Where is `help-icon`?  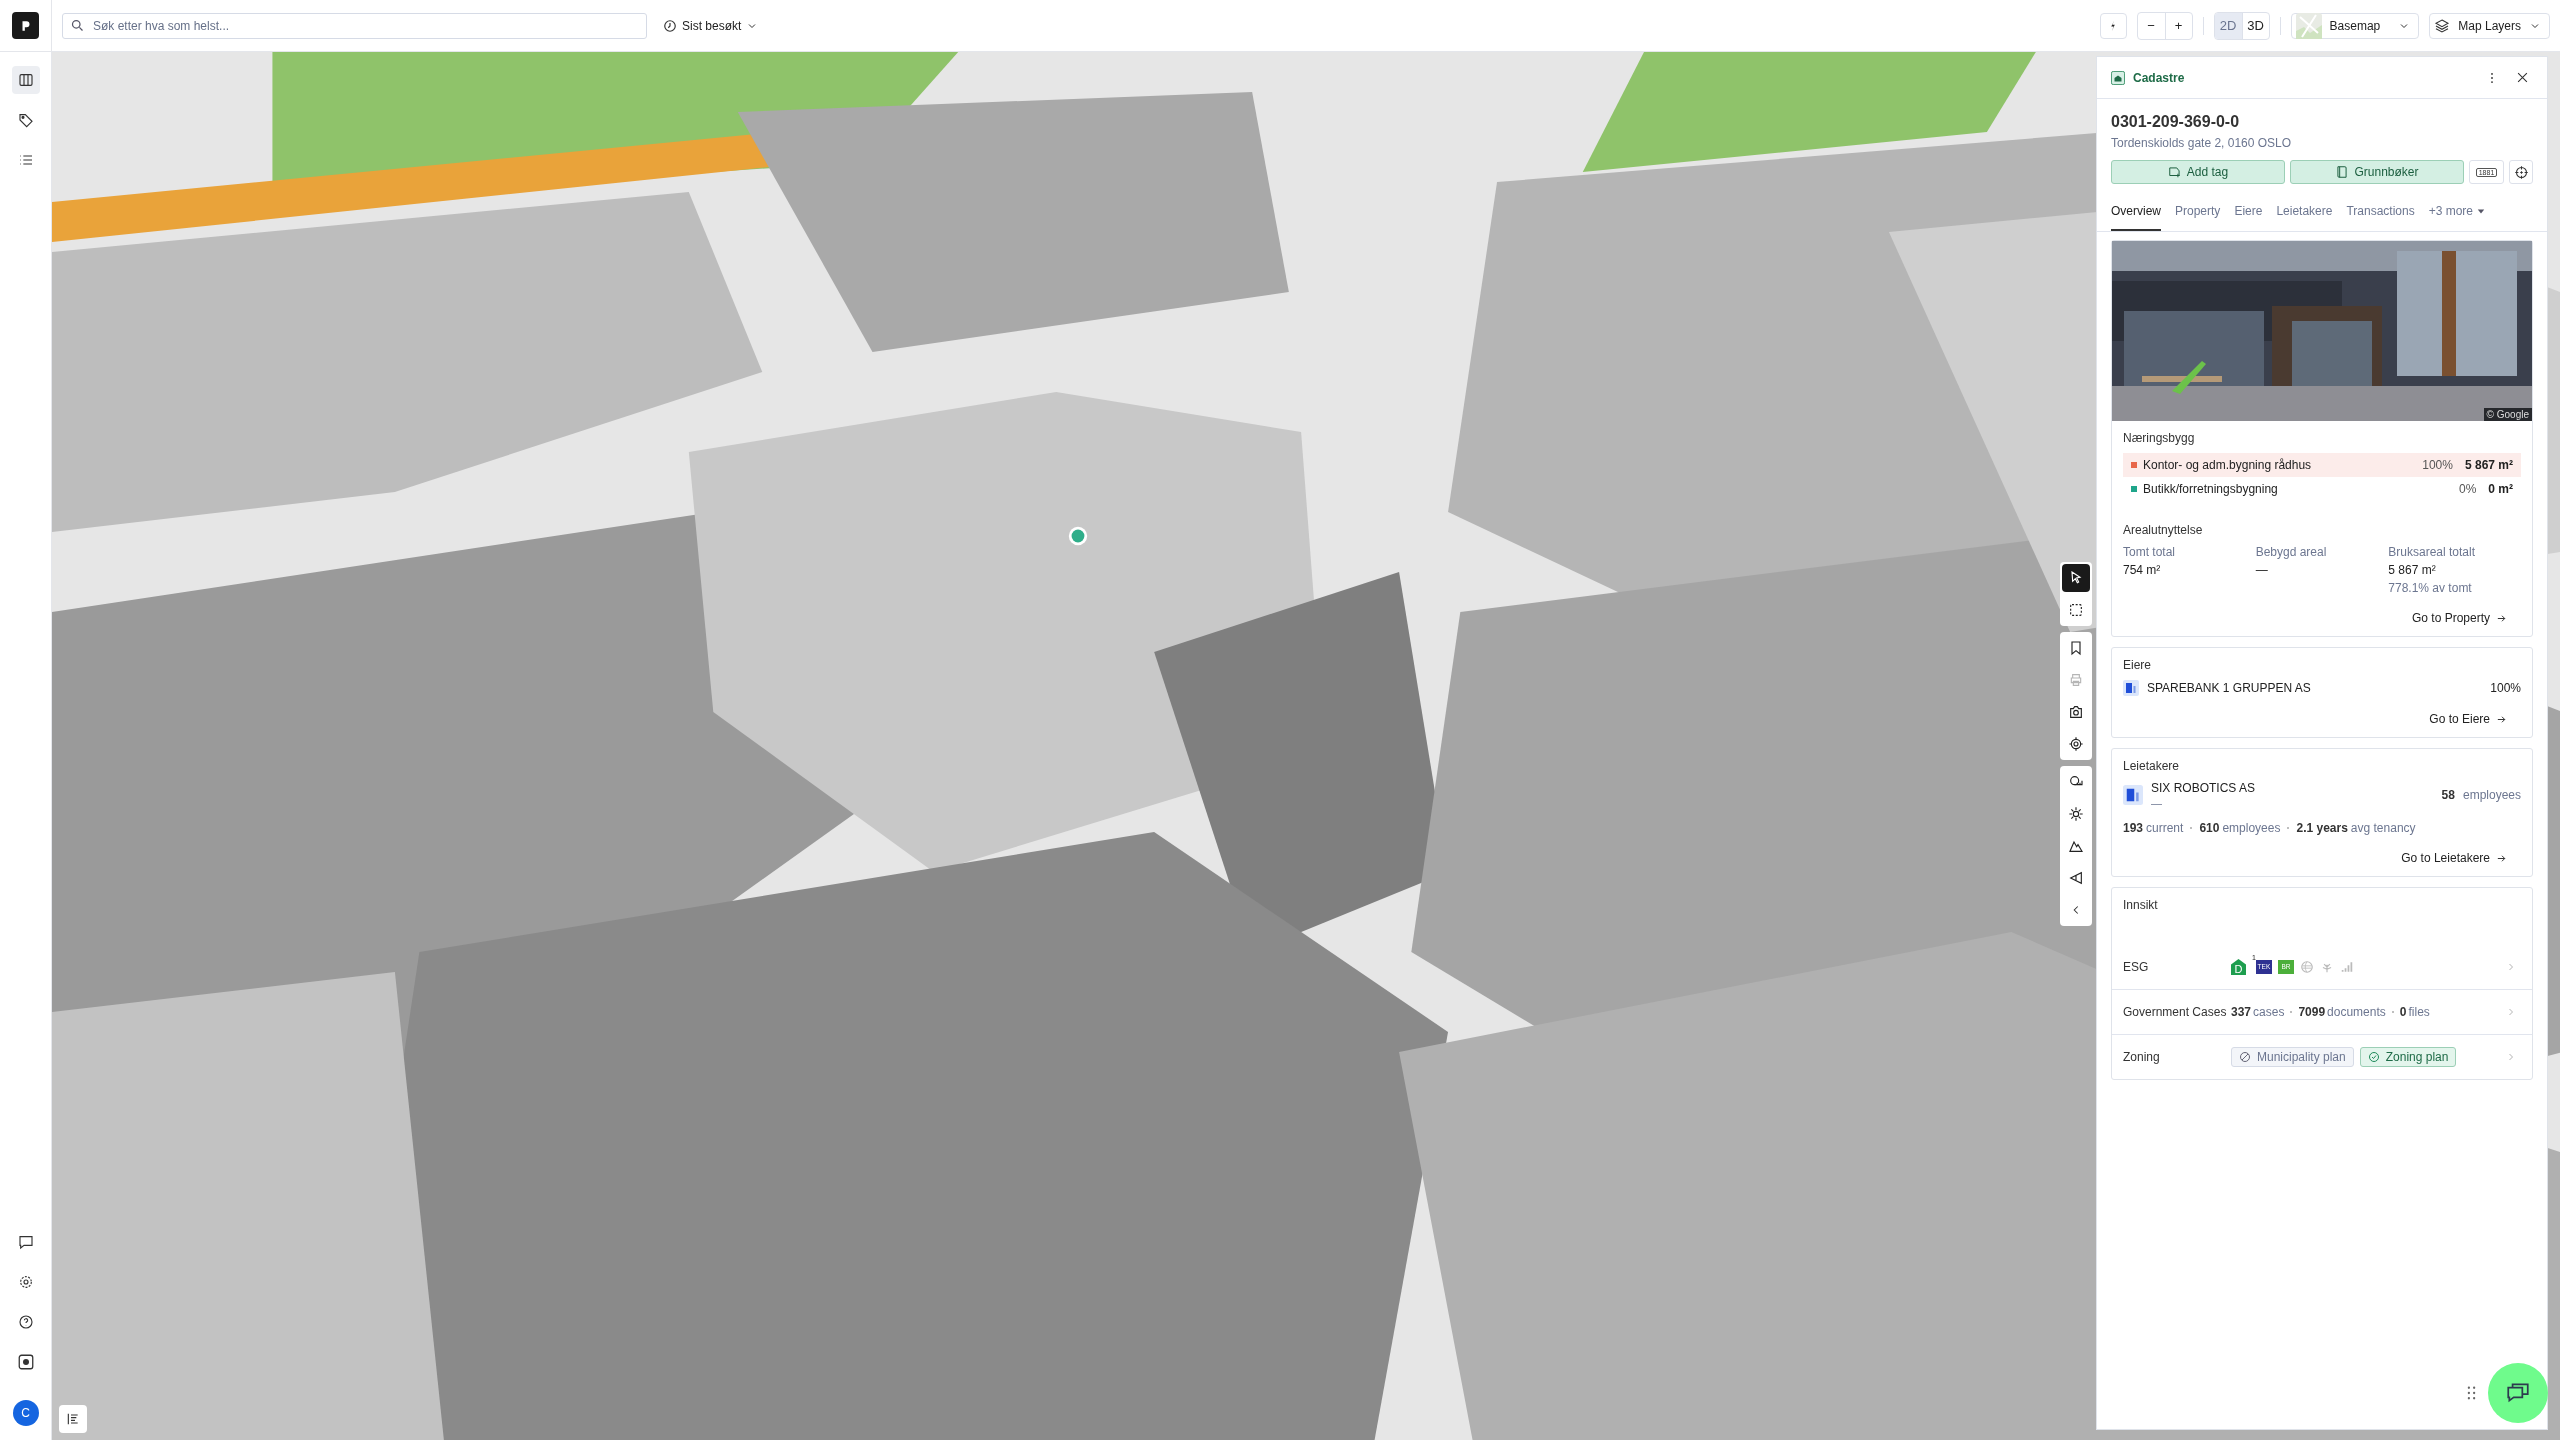
help-icon is located at coordinates (25, 1322).